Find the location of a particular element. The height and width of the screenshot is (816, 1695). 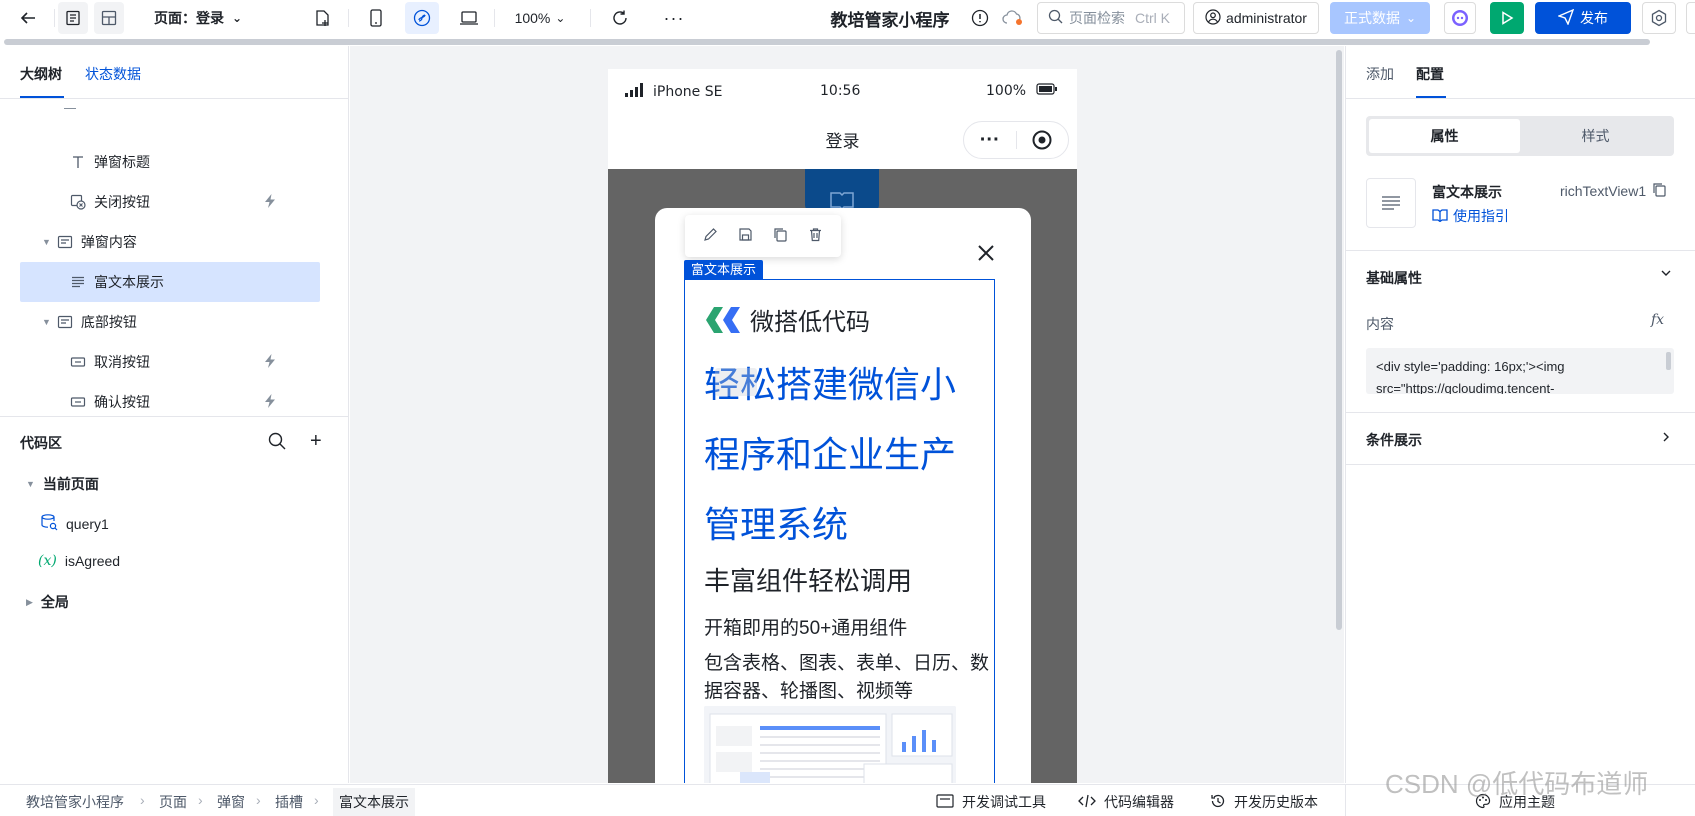

tab-outline-tree: 大纲树 is located at coordinates (41, 74).